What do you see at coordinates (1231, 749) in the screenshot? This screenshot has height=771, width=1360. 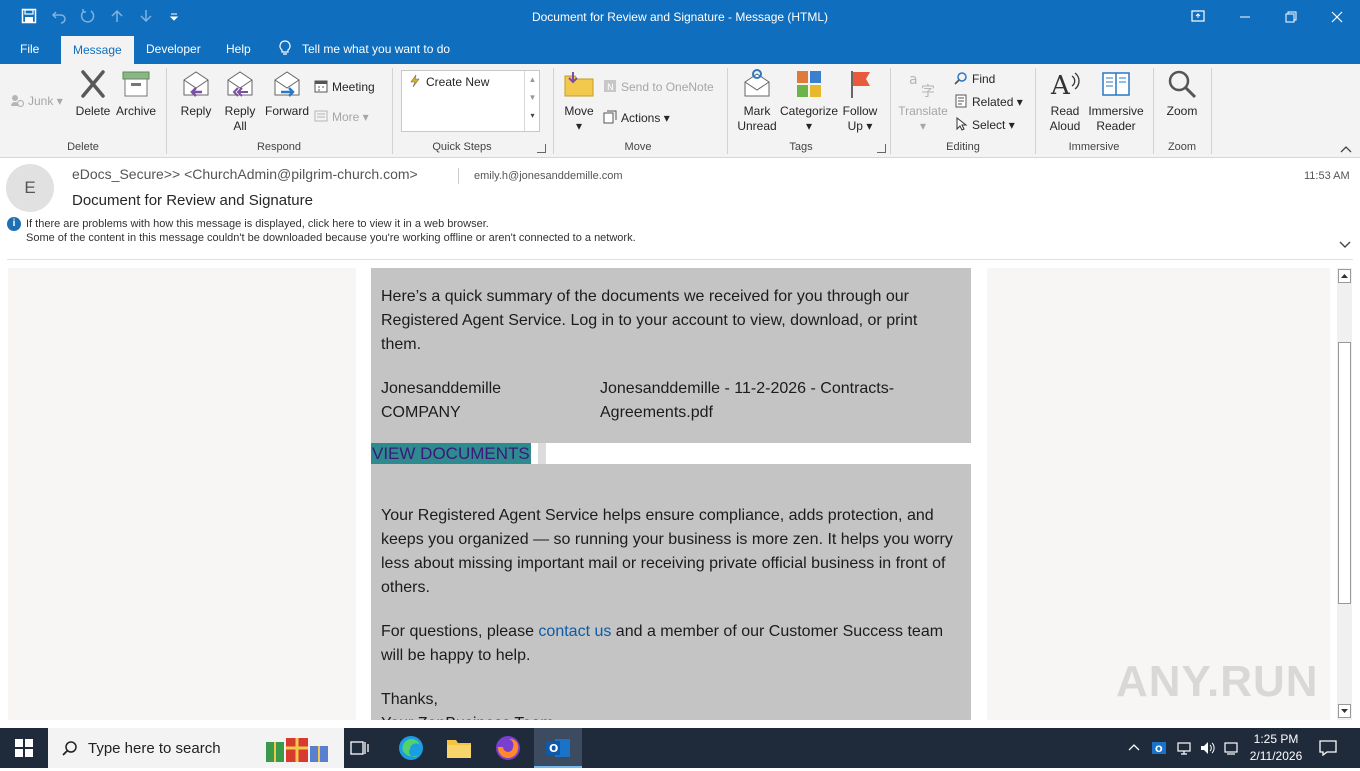 I see `tray-language-icon` at bounding box center [1231, 749].